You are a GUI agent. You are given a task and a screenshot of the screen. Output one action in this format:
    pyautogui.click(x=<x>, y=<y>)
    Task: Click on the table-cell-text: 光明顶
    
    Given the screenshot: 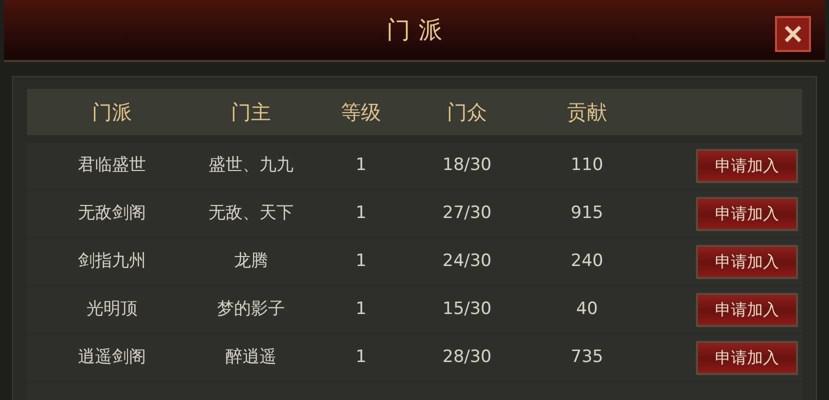 What is the action you would take?
    pyautogui.click(x=112, y=310)
    